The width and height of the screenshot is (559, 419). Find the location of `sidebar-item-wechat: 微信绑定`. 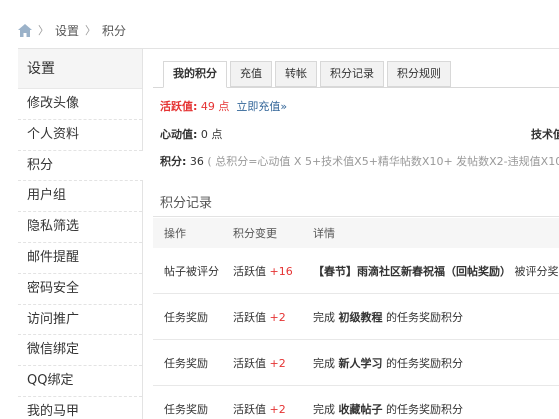

sidebar-item-wechat: 微信绑定 is located at coordinates (80, 351).